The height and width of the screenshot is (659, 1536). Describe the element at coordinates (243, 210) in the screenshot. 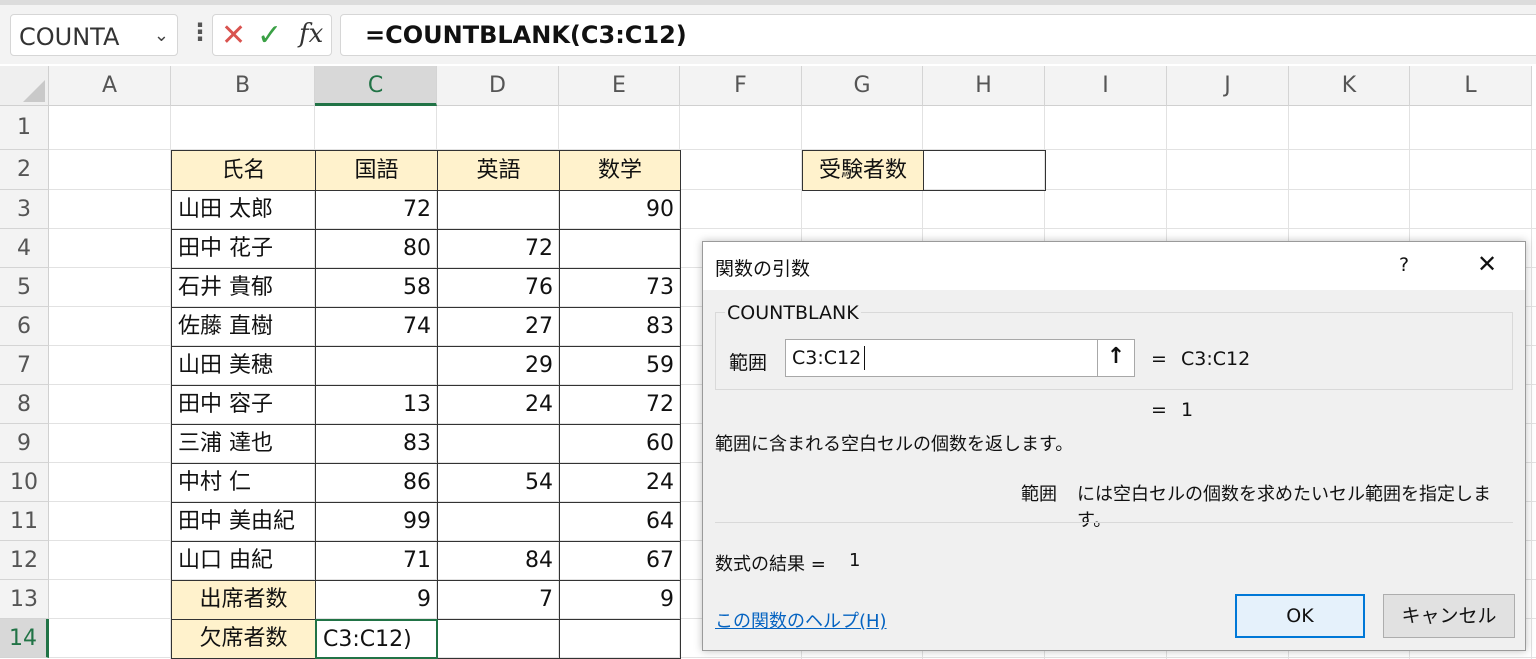

I see `name-cell: 山田 太郎` at that location.